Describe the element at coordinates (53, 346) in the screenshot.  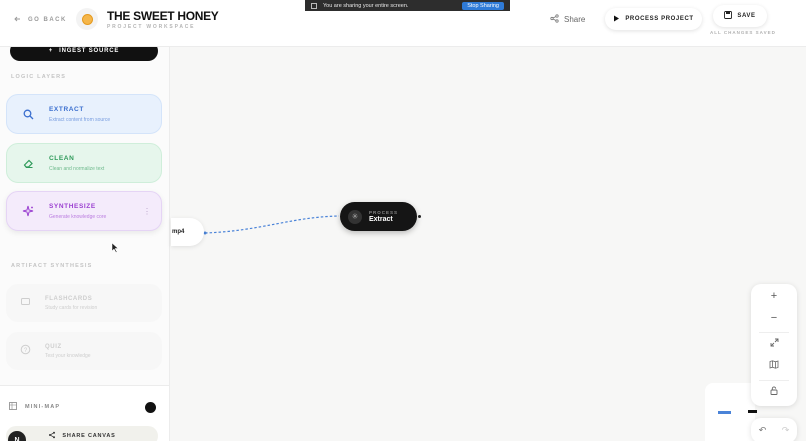
I see `artifact-name: QUIZ` at that location.